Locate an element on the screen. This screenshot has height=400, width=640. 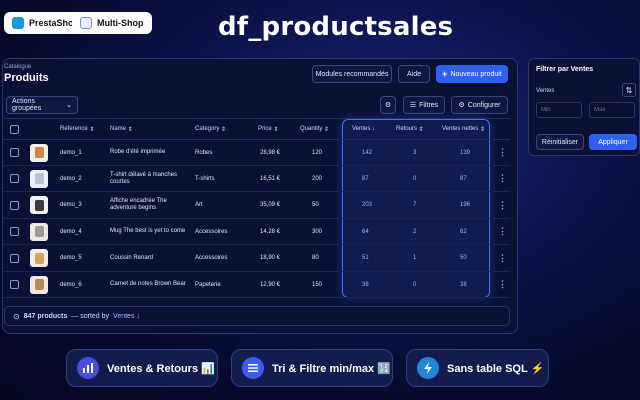
cell-ventes: 64 is located at coordinates (365, 231).